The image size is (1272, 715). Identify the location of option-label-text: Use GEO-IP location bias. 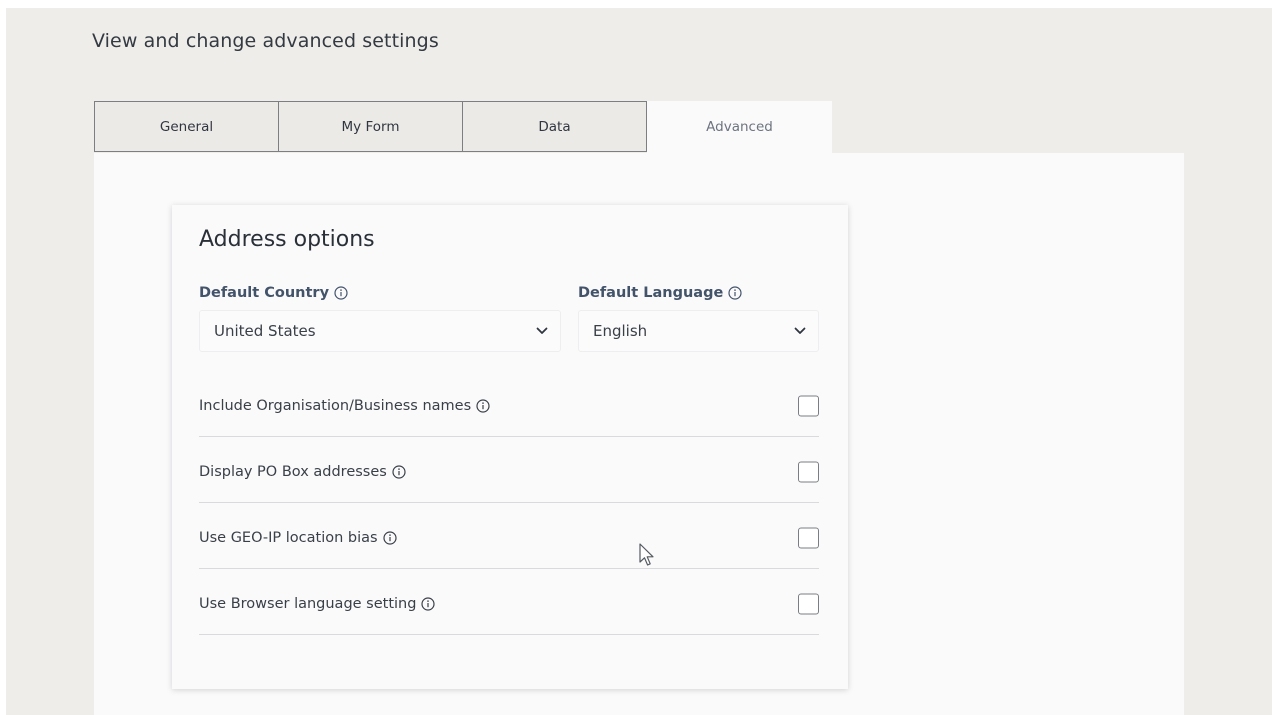
(288, 538).